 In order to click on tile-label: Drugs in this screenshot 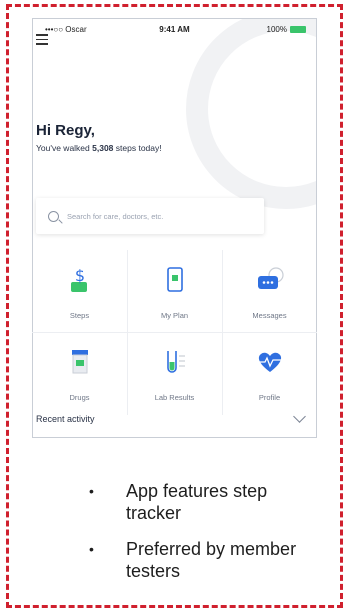, I will do `click(79, 397)`.